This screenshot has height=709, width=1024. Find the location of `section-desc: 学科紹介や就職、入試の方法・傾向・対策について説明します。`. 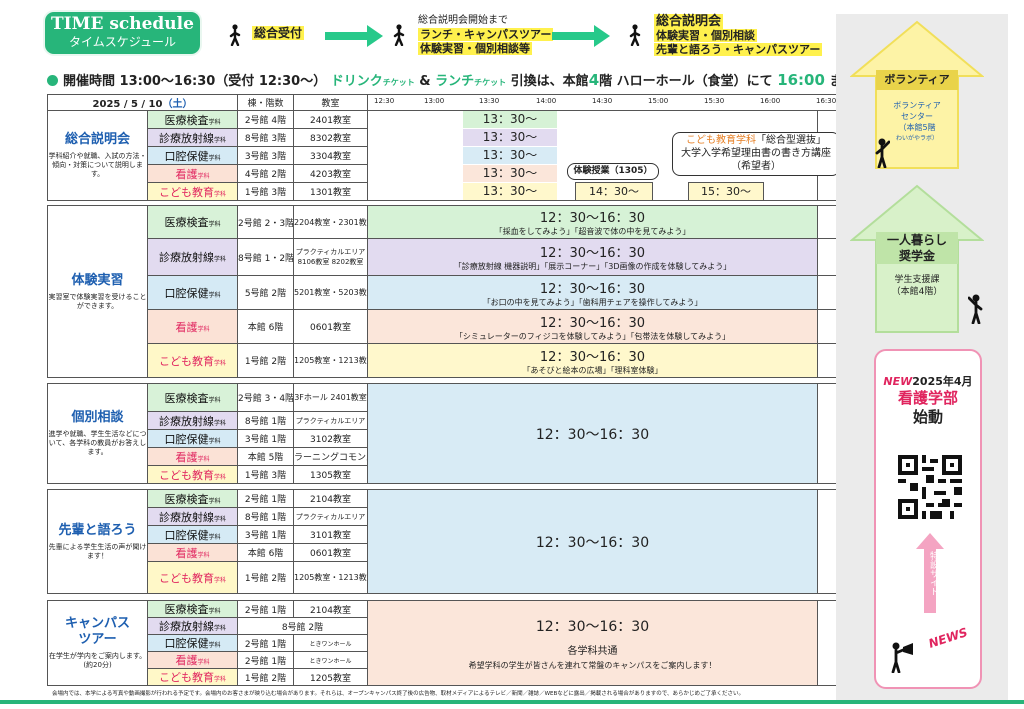

section-desc: 学科紹介や就職、入試の方法・傾向・対策について説明します。 is located at coordinates (97, 165).